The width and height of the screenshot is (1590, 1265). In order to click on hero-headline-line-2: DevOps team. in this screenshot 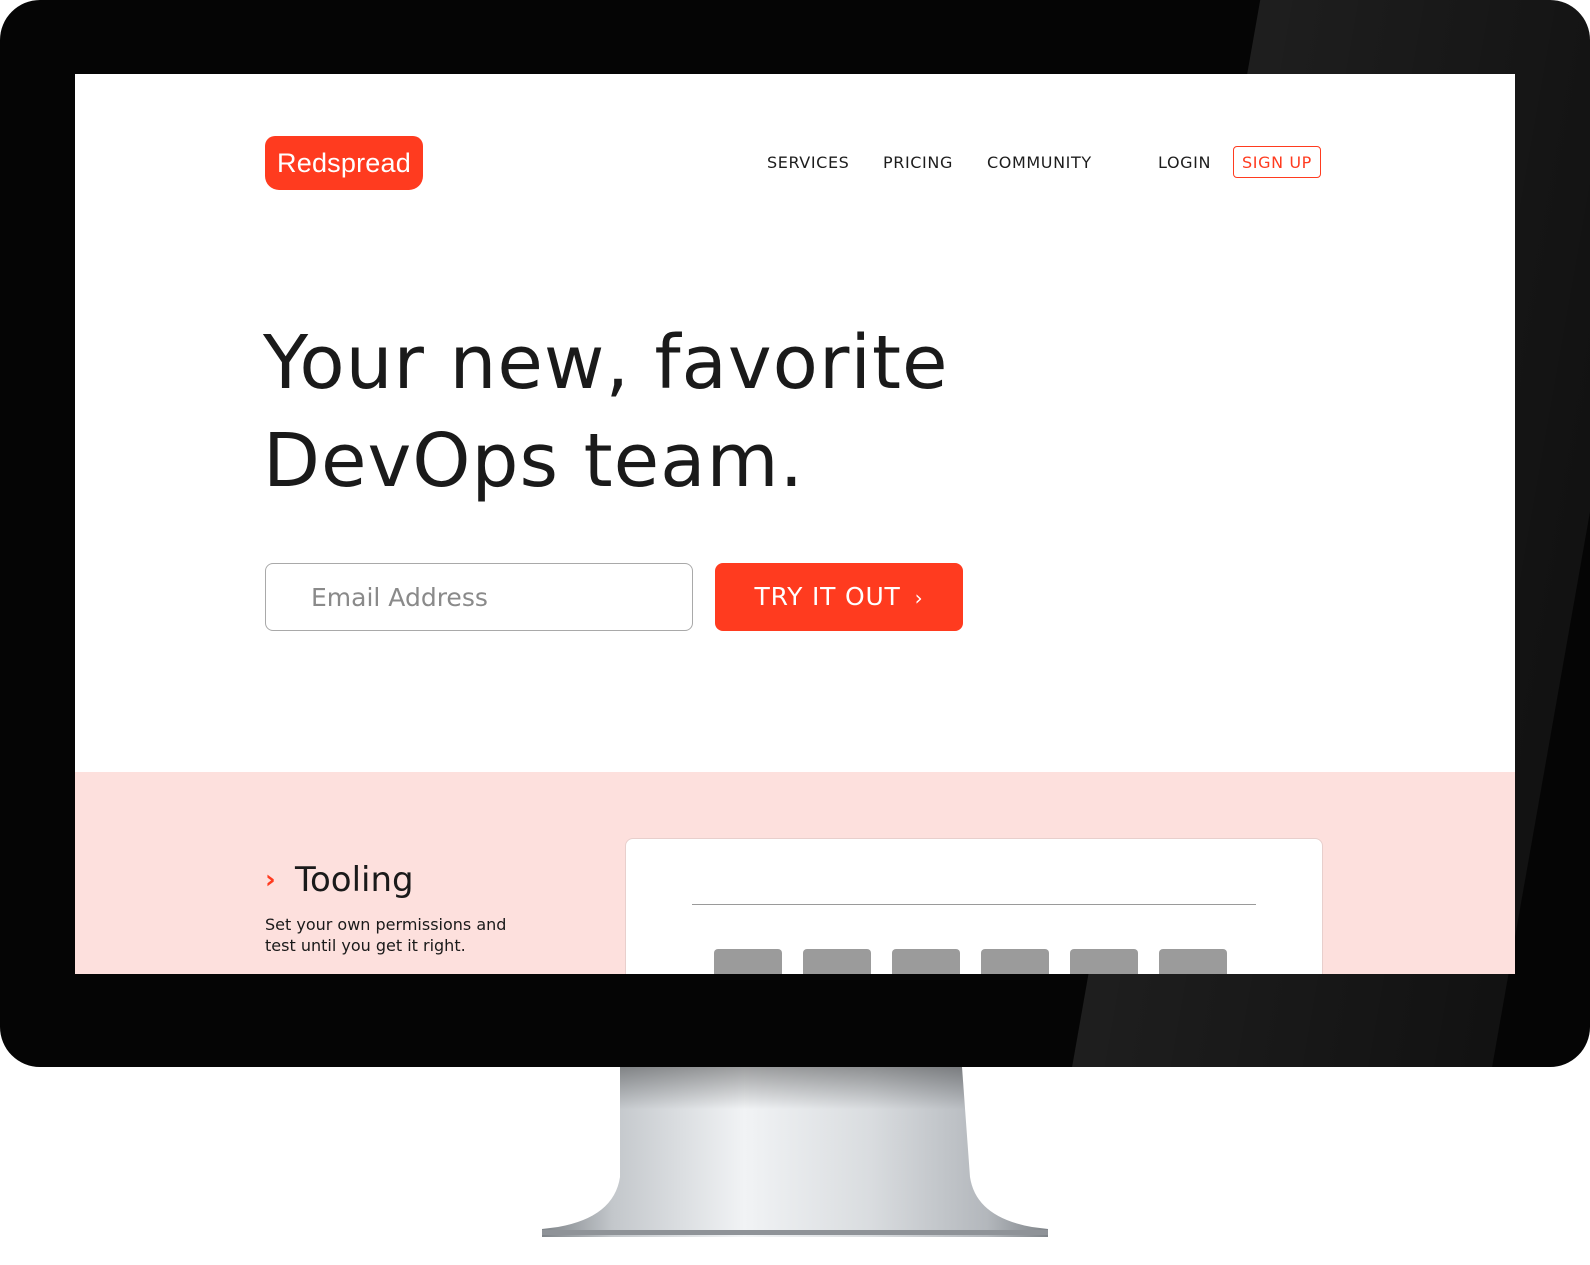, I will do `click(534, 461)`.